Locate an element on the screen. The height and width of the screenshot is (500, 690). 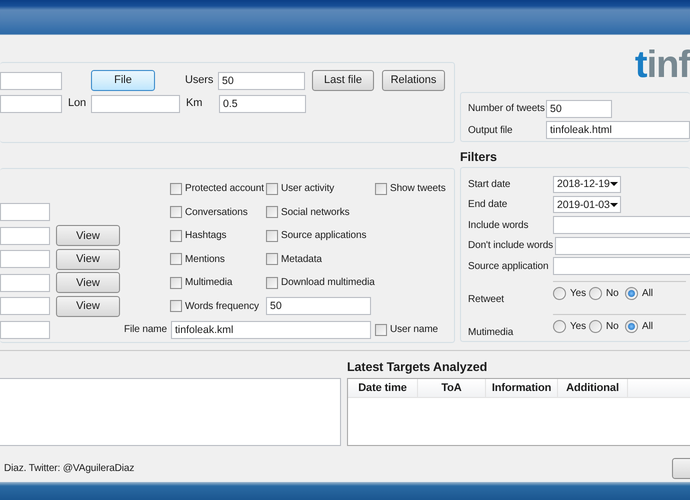
checkbox-label: Metadata is located at coordinates (301, 259).